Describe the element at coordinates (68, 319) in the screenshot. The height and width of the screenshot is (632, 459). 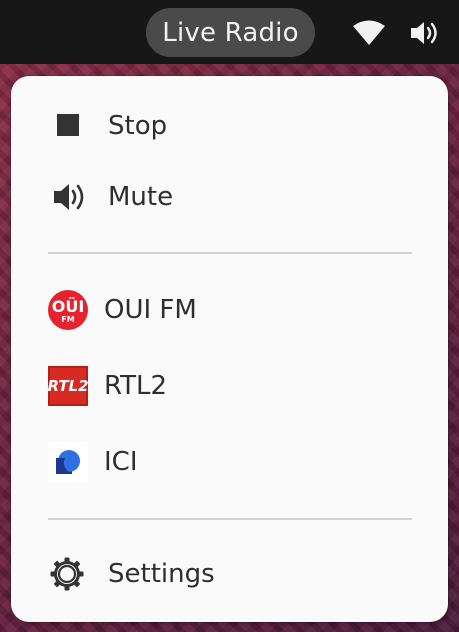
I see `oui-fm-logo-subtext: FM` at that location.